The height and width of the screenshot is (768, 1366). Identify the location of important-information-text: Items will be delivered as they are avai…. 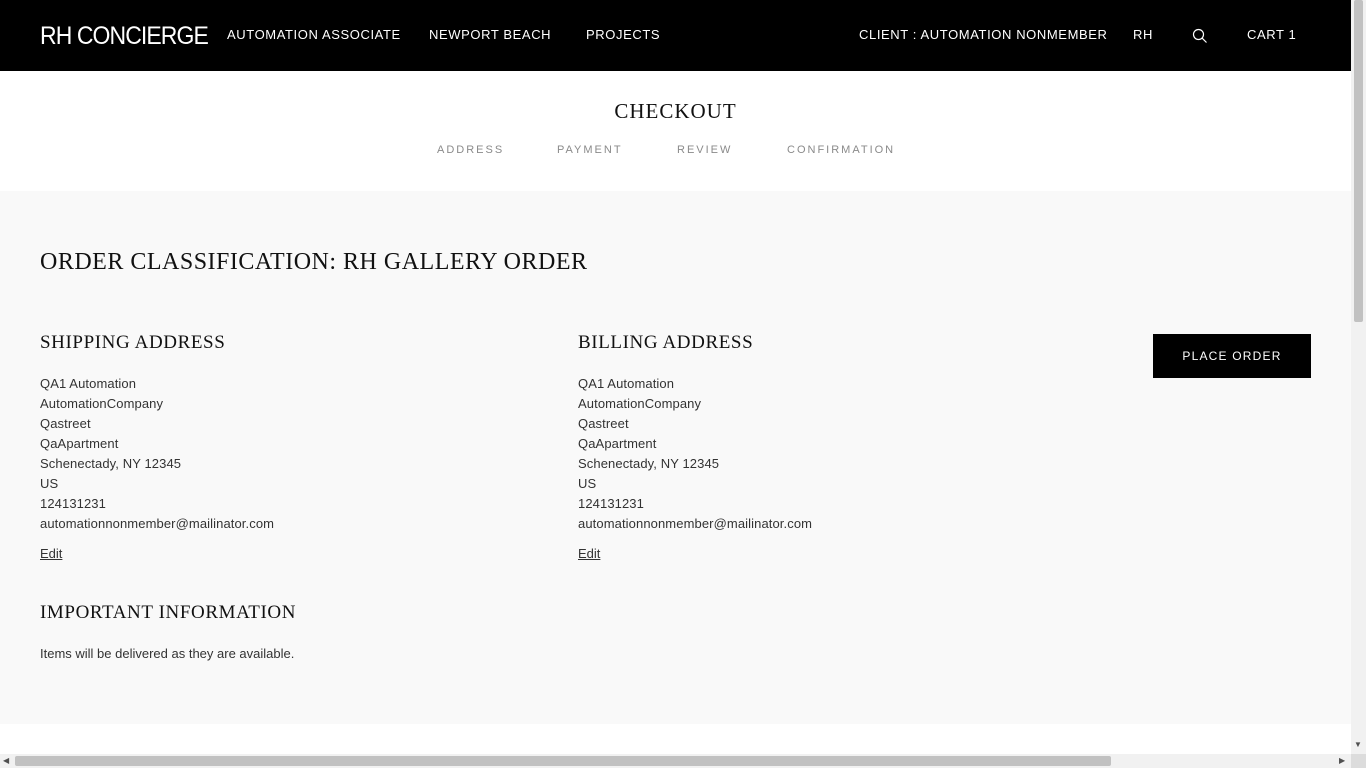
(167, 653).